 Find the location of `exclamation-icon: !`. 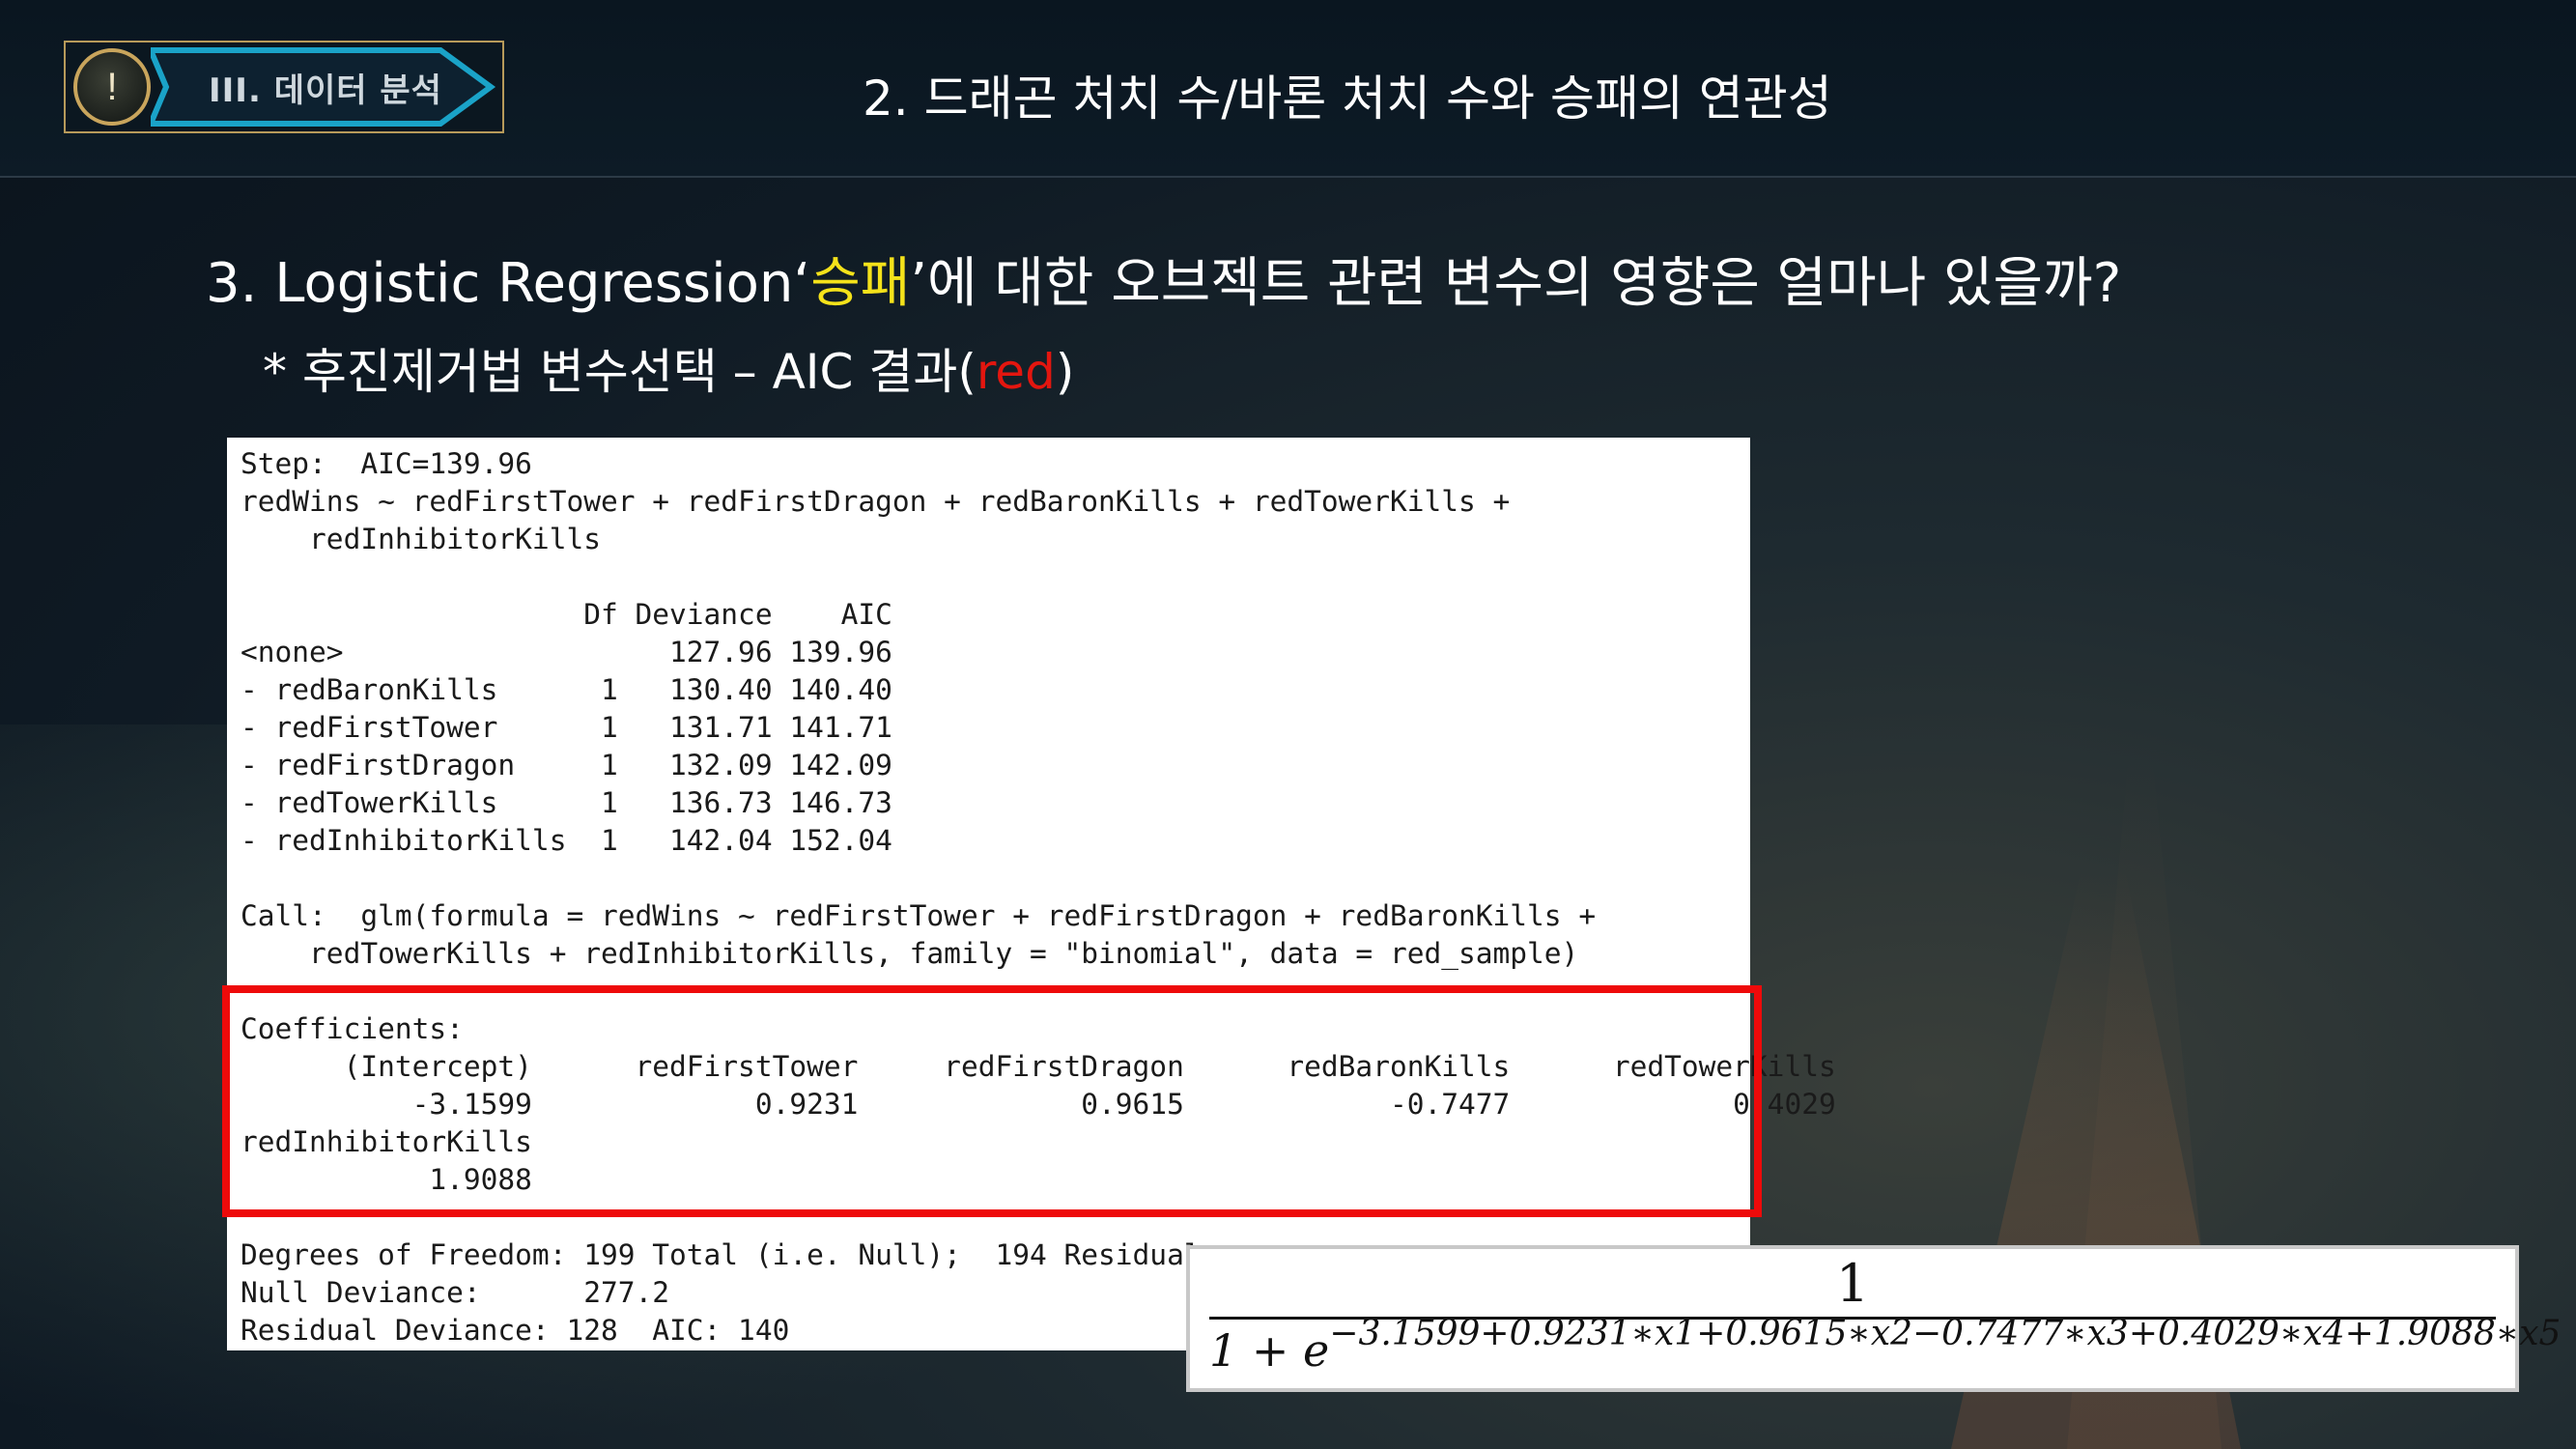

exclamation-icon: ! is located at coordinates (112, 87).